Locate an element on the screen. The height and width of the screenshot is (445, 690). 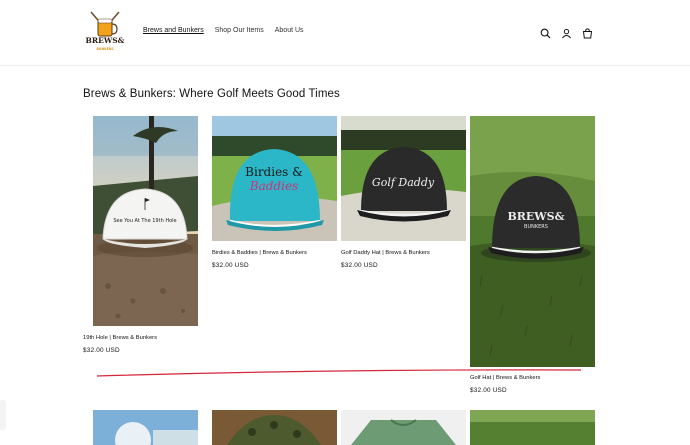
product-image-19th-hole: See You At The 19th Hole is located at coordinates (145, 221).